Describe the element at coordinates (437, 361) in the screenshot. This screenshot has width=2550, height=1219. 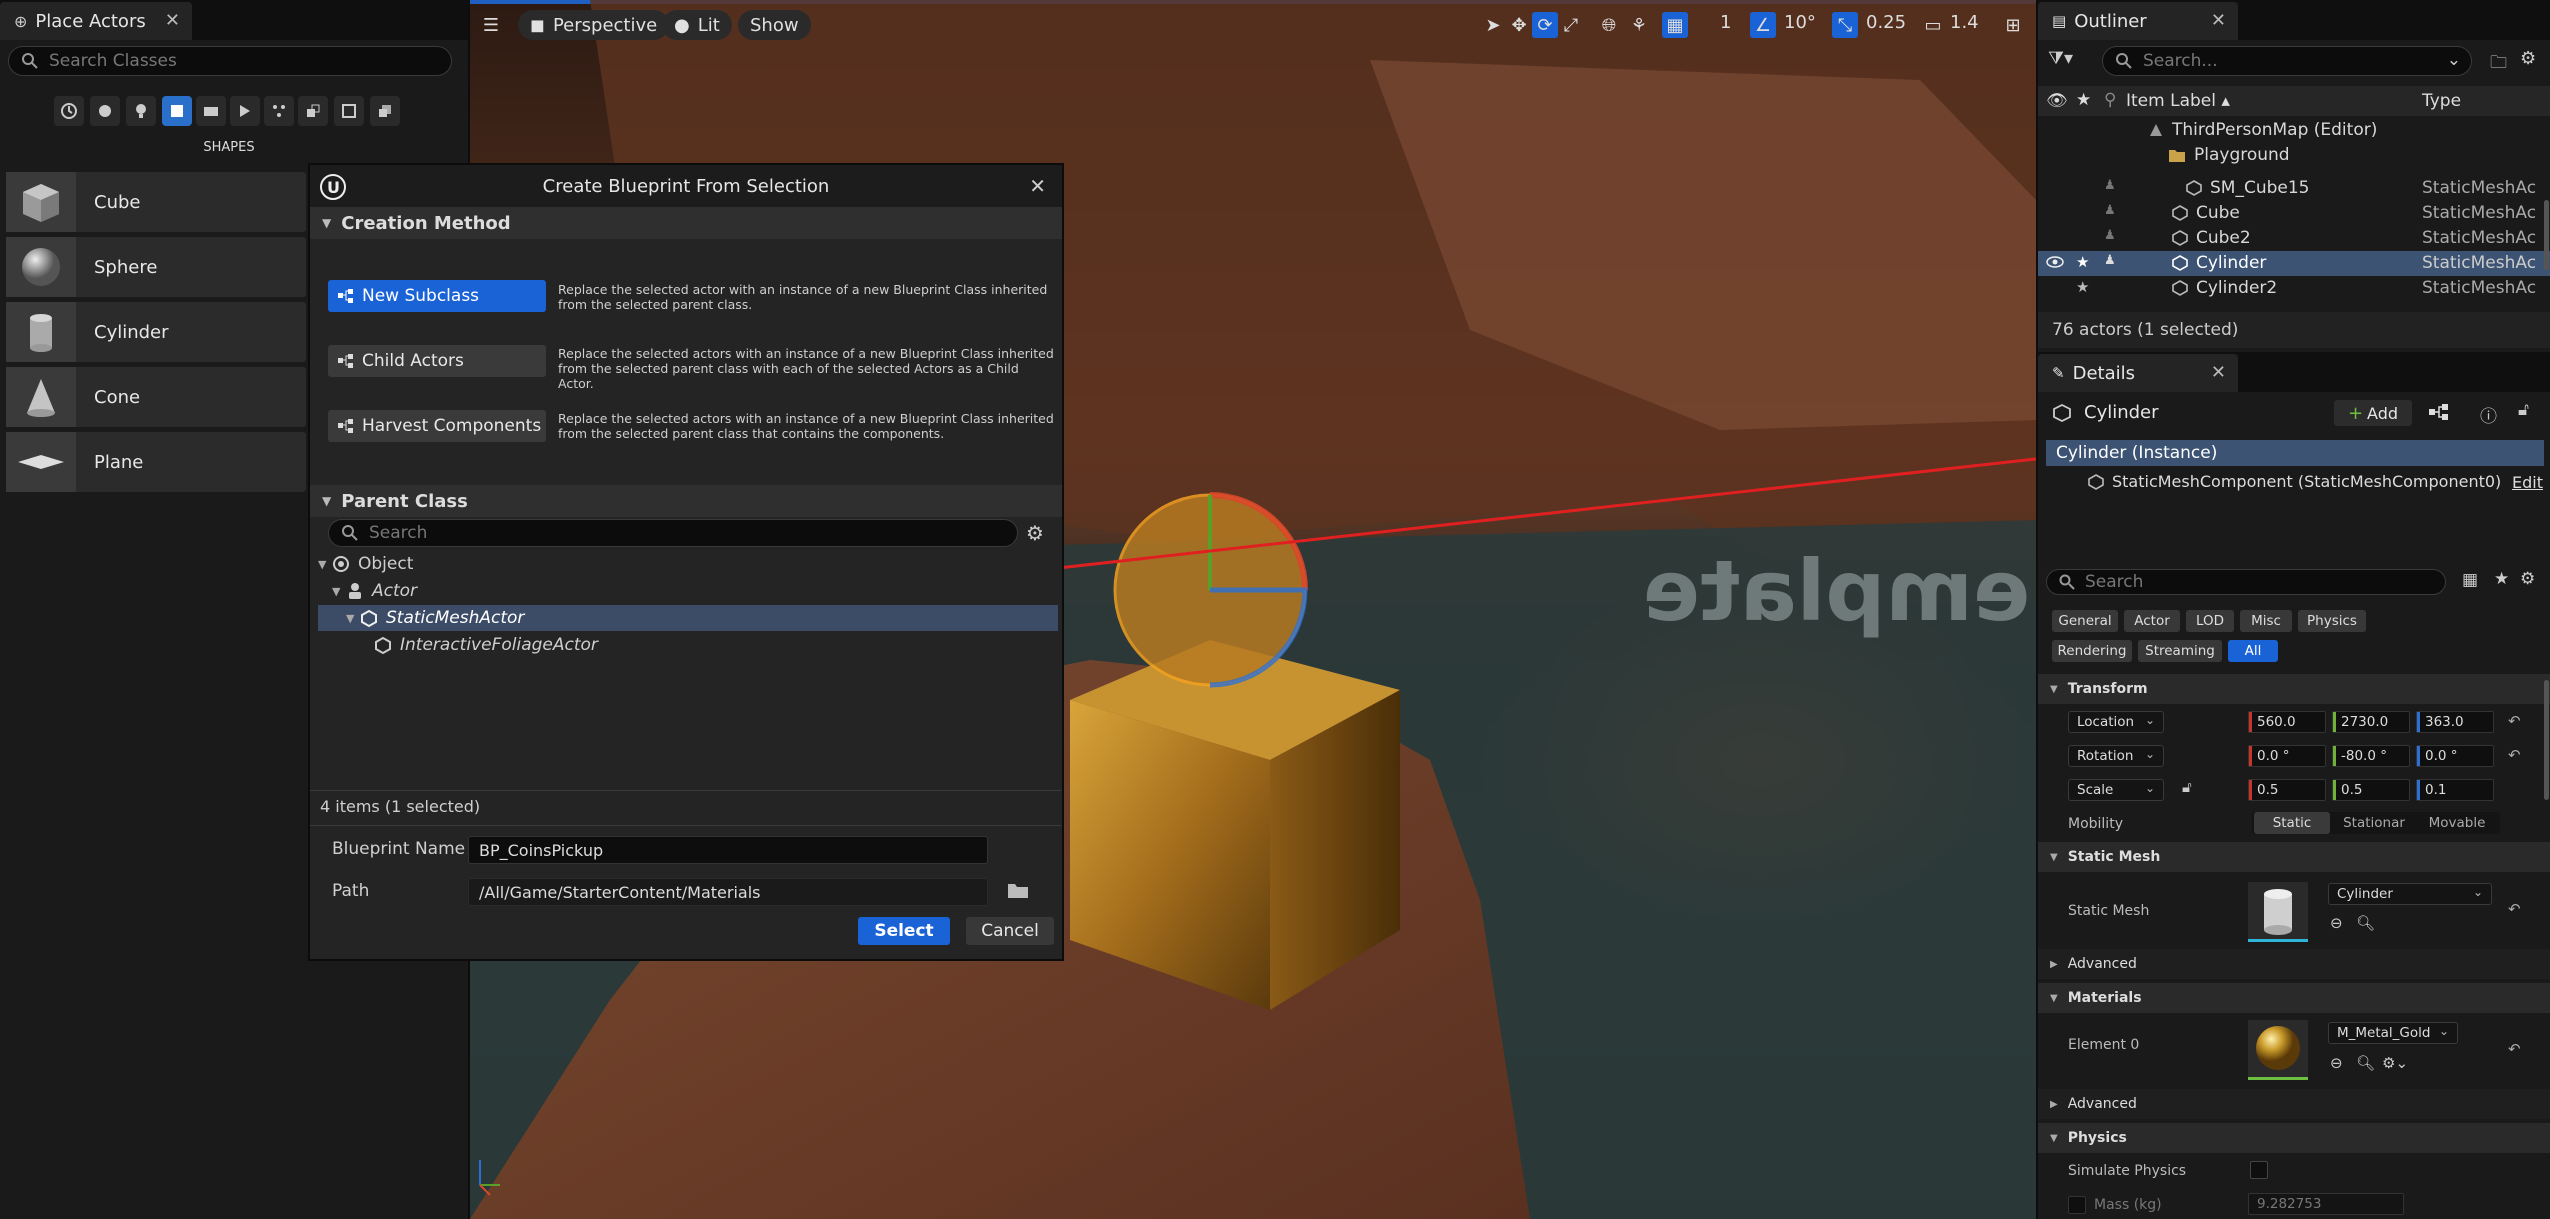
I see `child-actors-button: Child Actors` at that location.